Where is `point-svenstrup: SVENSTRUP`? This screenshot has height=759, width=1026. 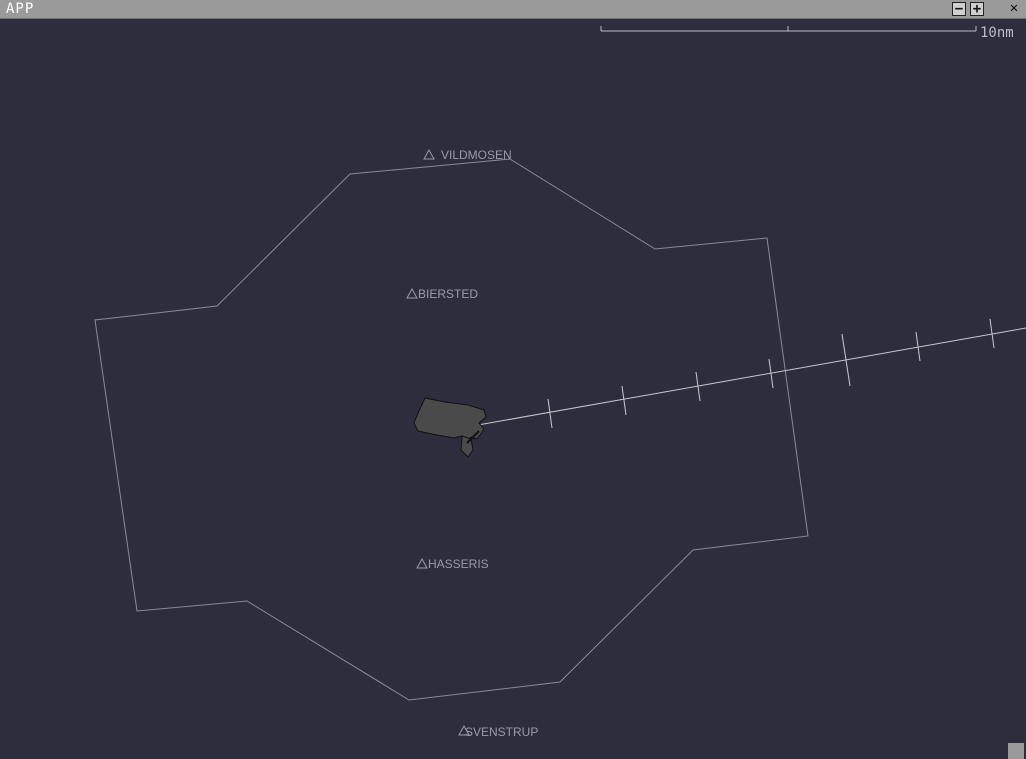 point-svenstrup: SVENSTRUP is located at coordinates (498, 731).